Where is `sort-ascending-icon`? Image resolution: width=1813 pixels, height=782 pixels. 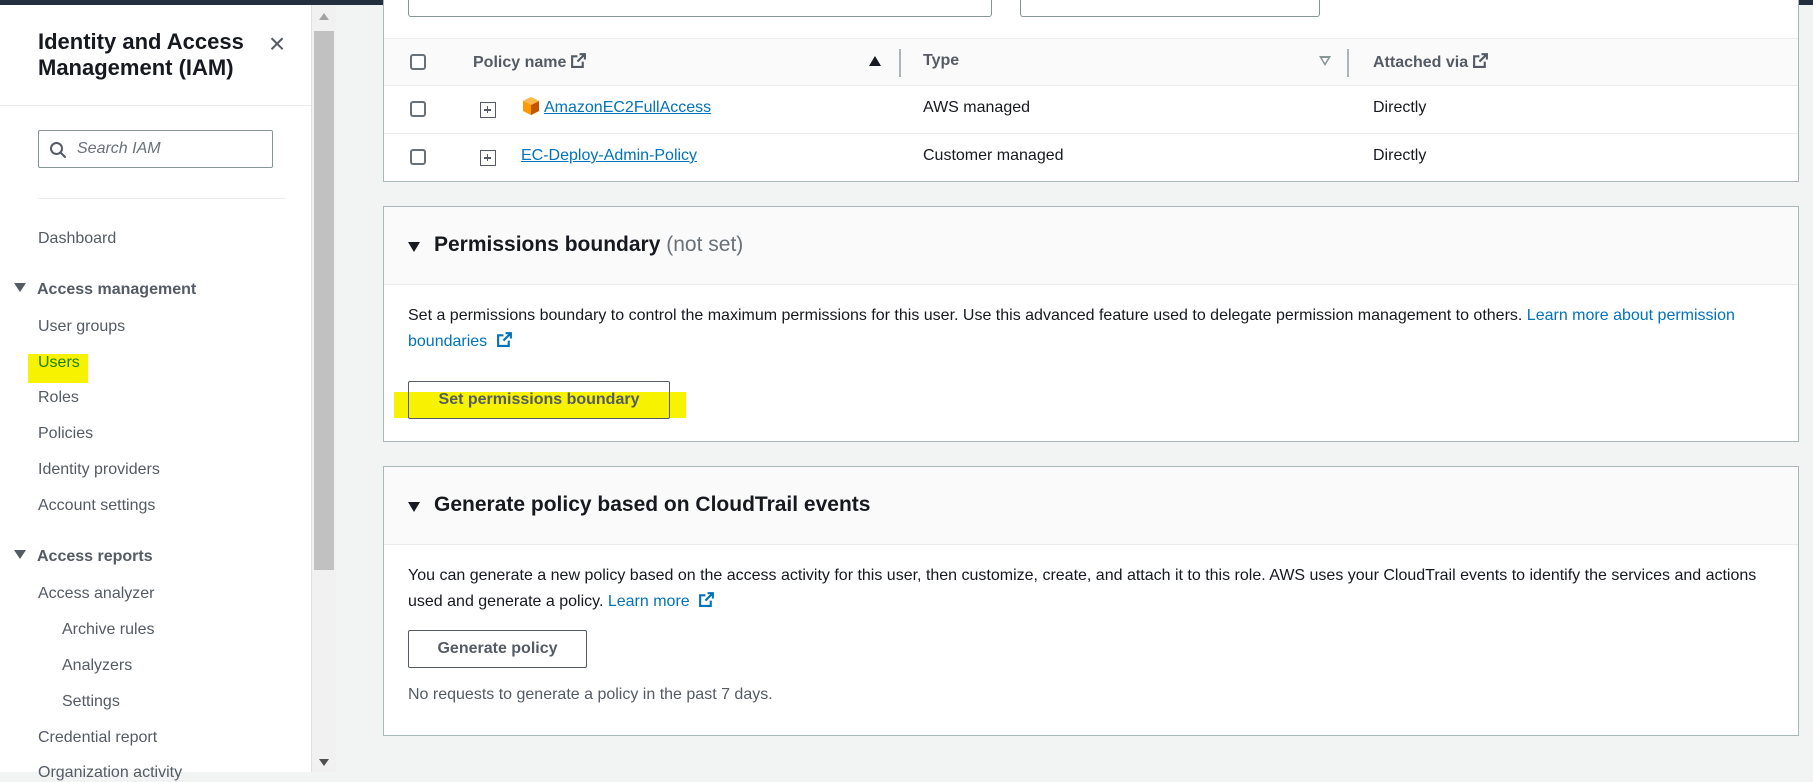
sort-ascending-icon is located at coordinates (875, 61).